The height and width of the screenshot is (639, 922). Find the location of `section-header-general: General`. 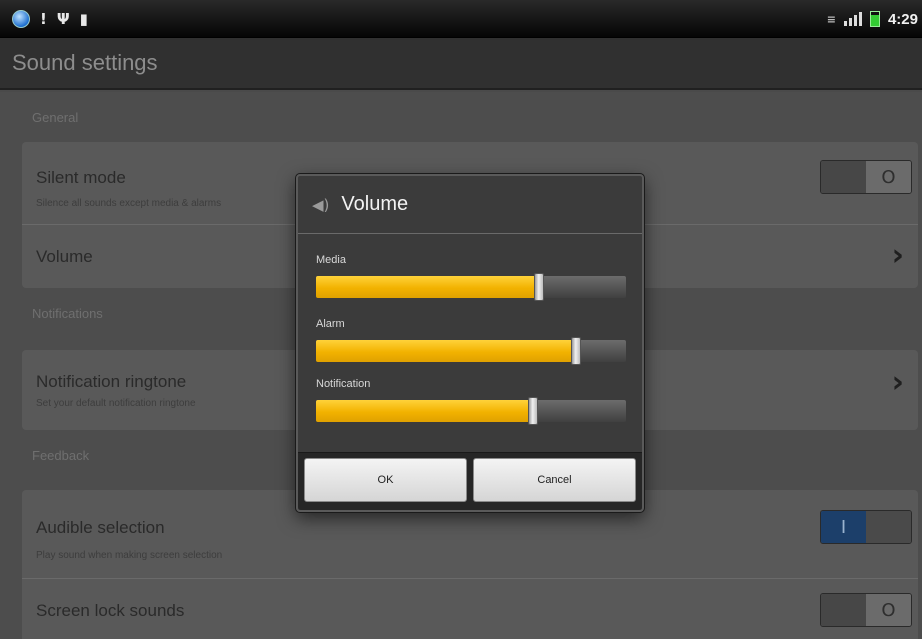

section-header-general: General is located at coordinates (55, 117).